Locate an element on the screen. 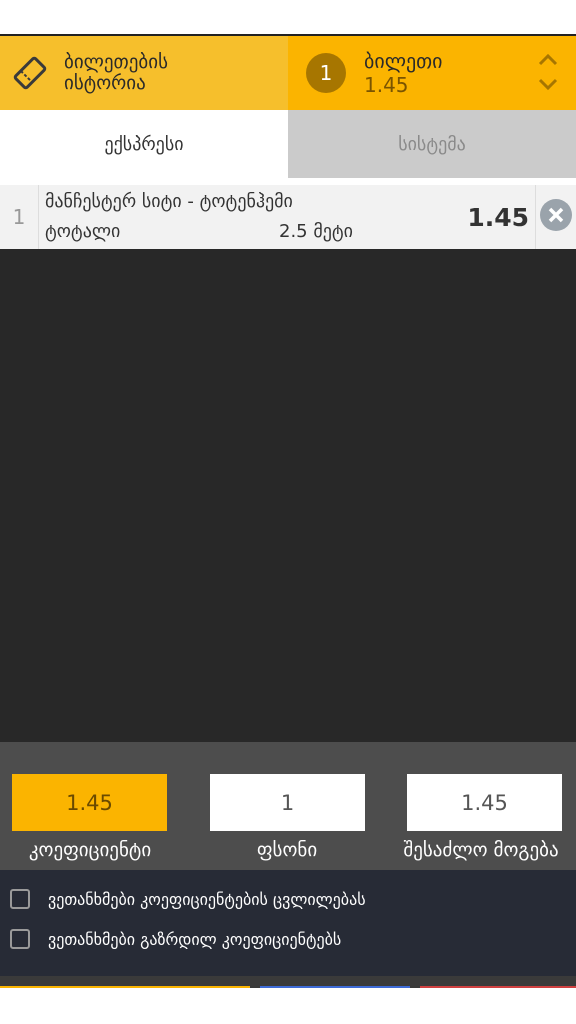 This screenshot has height=1024, width=576. agree-increased-odds-checkbox is located at coordinates (20, 939).